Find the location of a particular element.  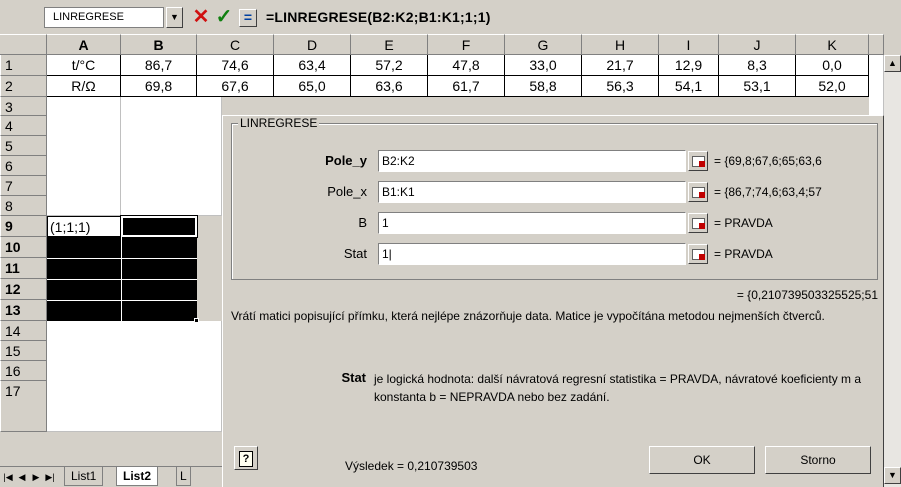

empty-cells-a14-b17 is located at coordinates (134, 376).